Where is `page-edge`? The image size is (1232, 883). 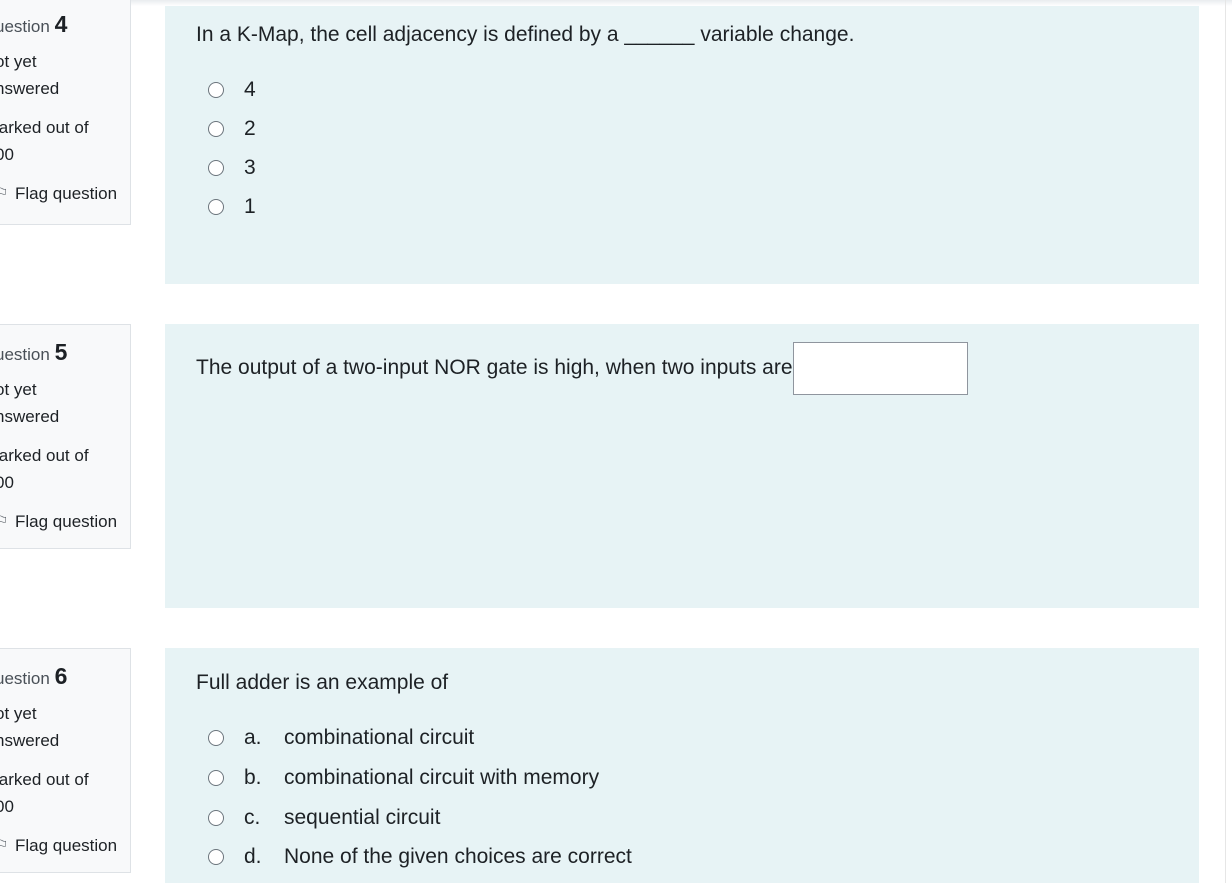
page-edge is located at coordinates (1225, 441).